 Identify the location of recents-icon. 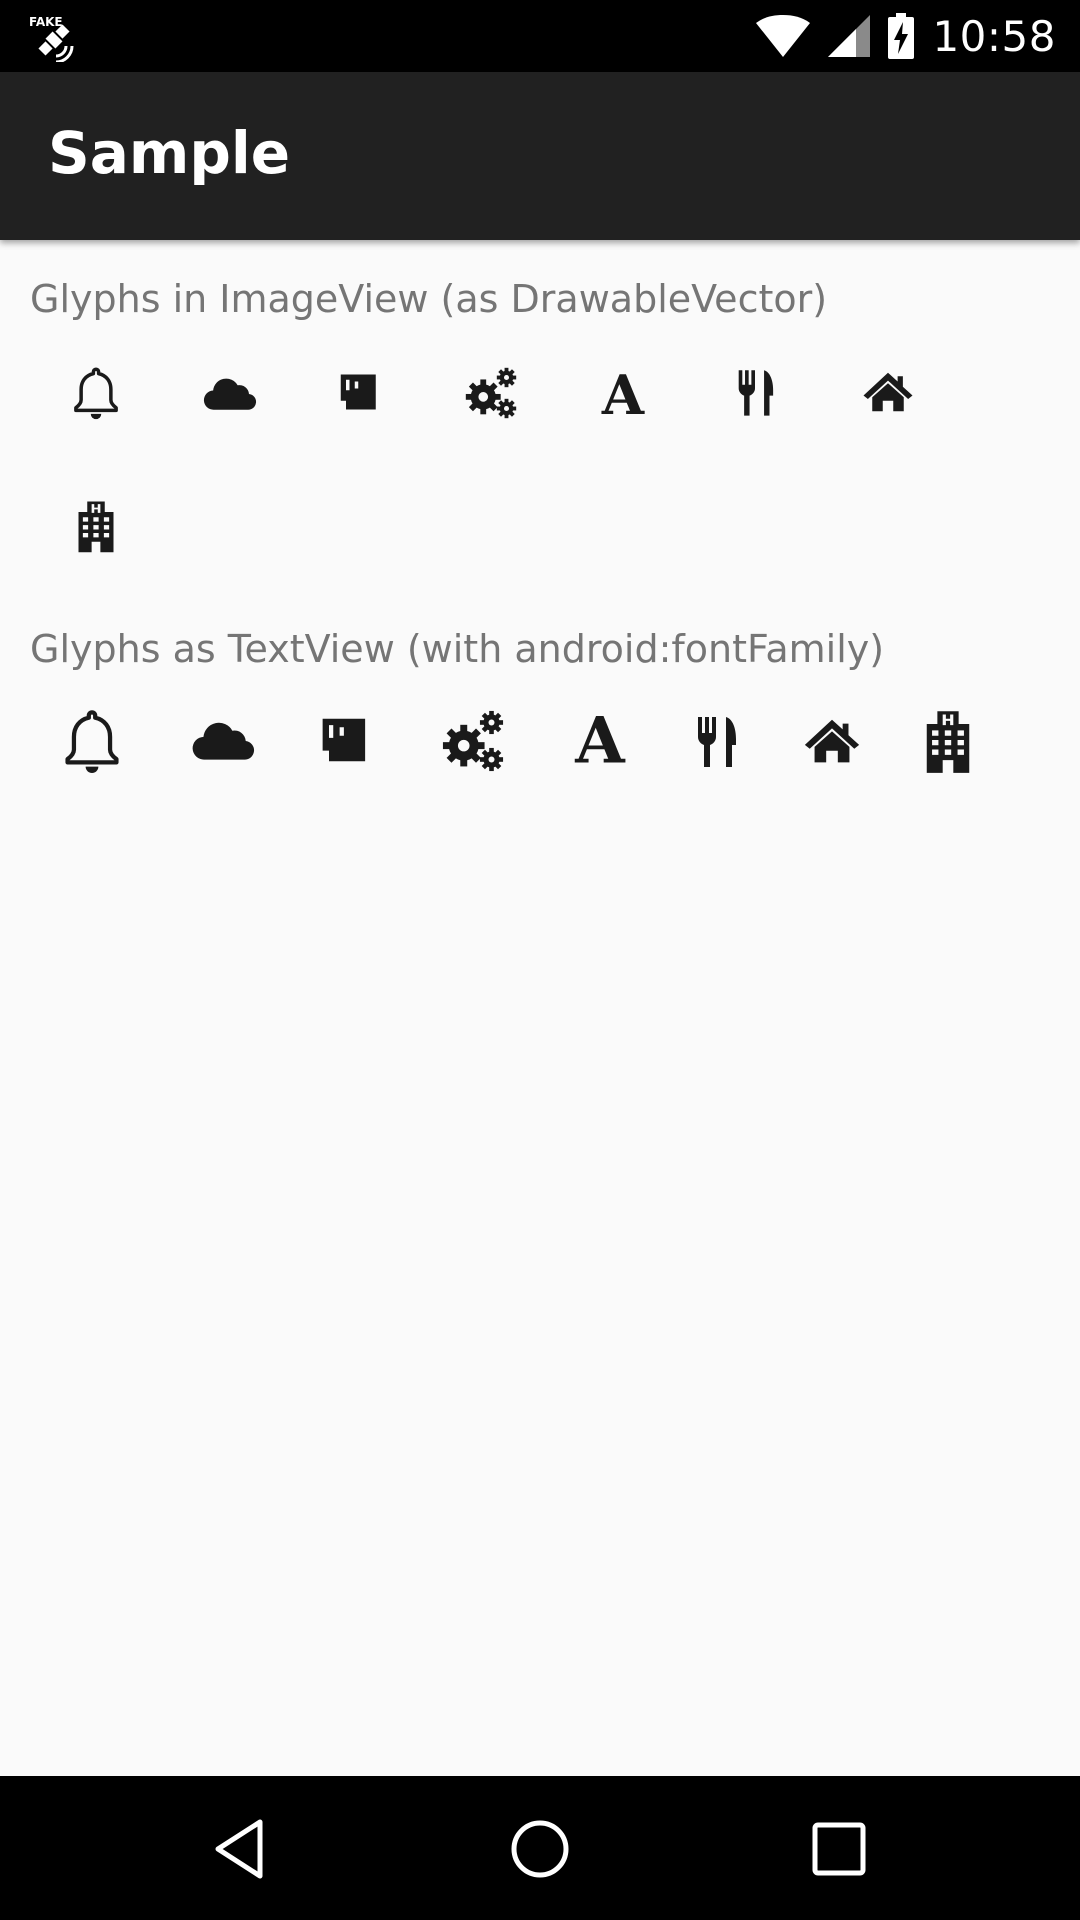
(839, 1849).